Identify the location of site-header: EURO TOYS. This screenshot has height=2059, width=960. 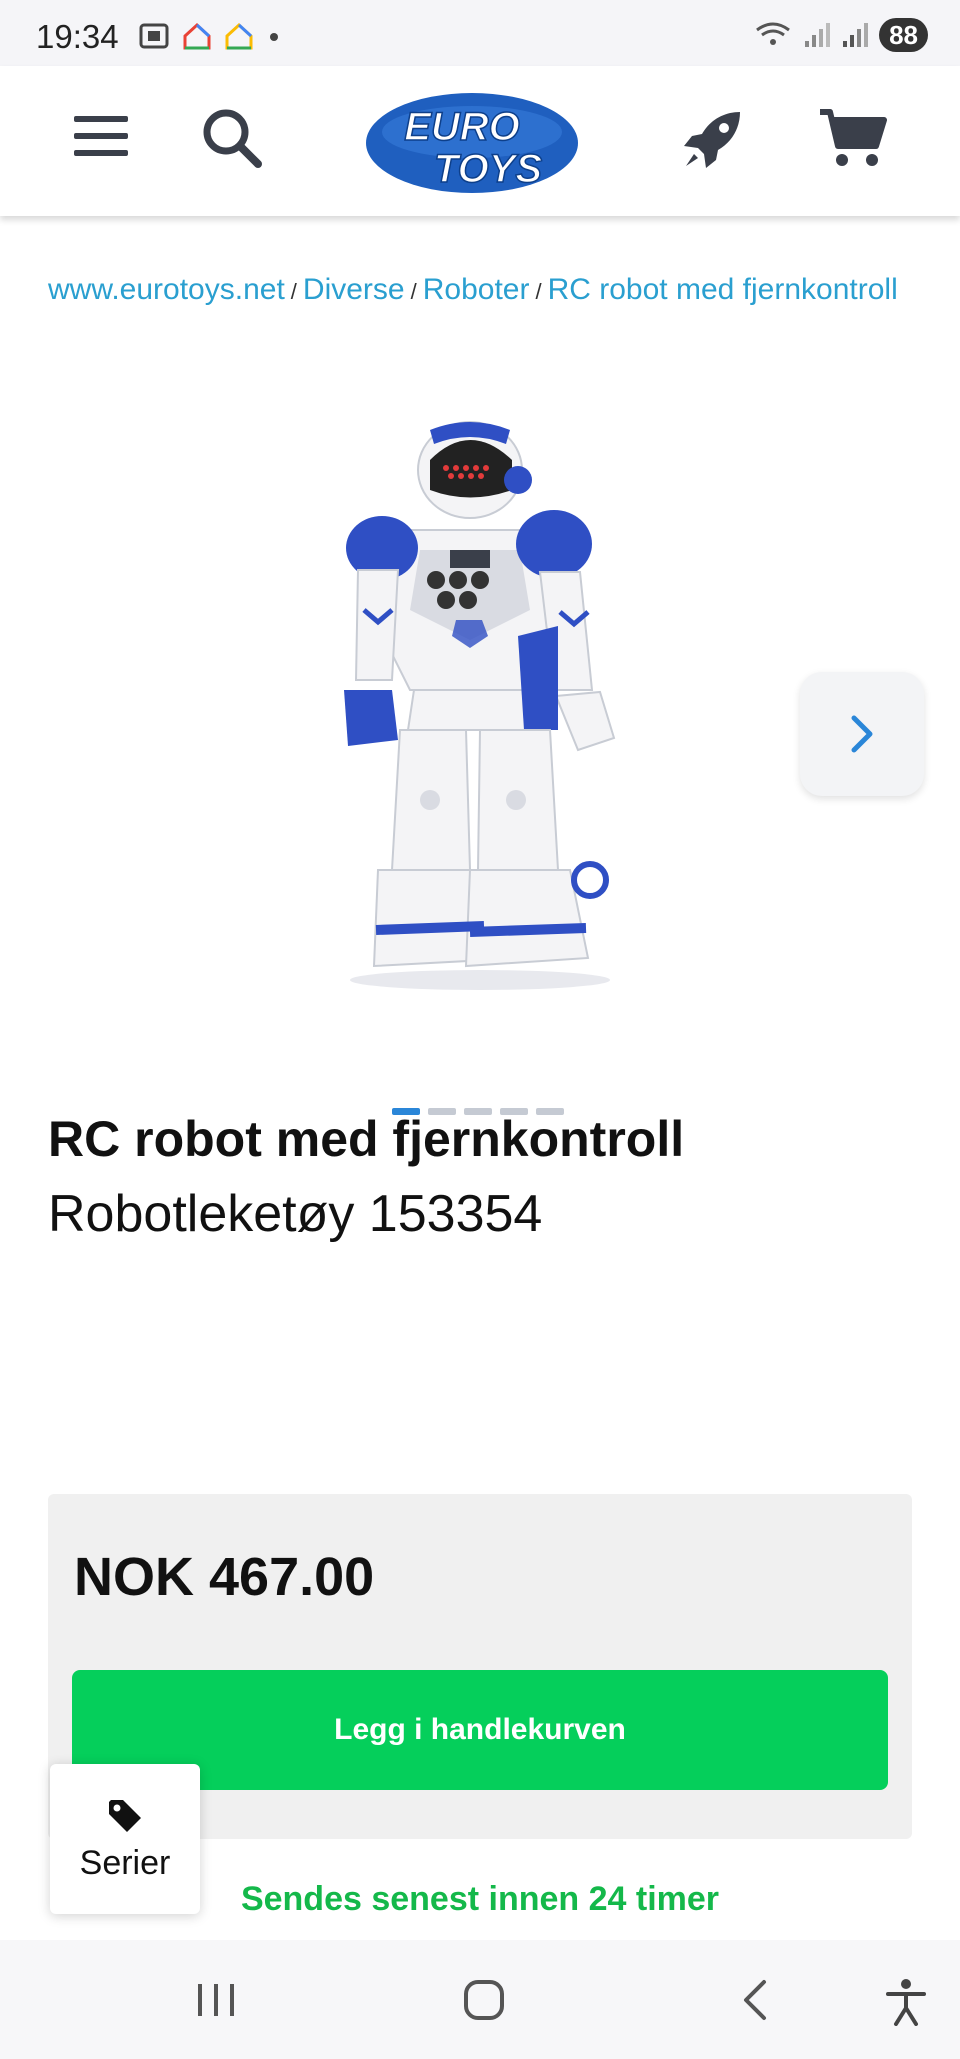
(480, 141).